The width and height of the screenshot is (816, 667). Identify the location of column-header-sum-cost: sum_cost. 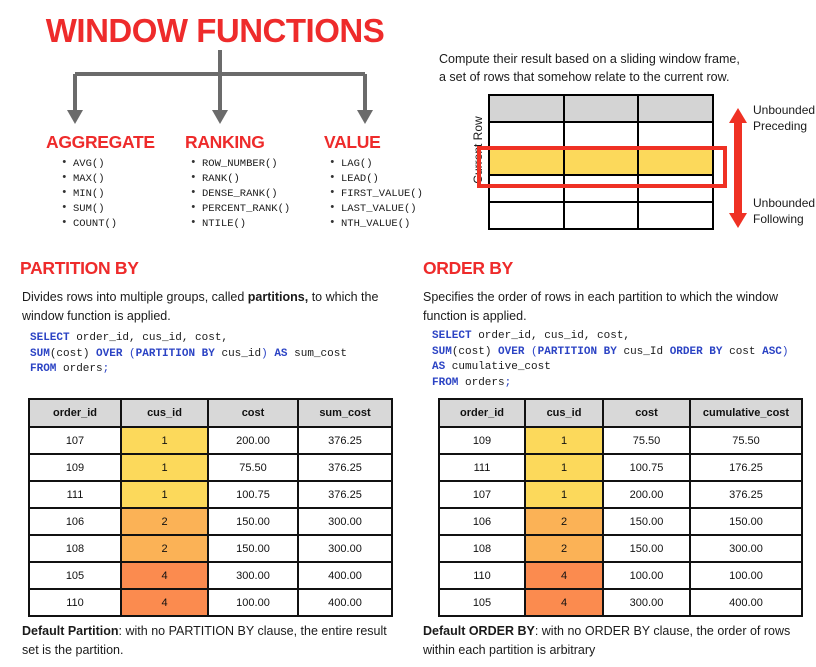
(345, 413).